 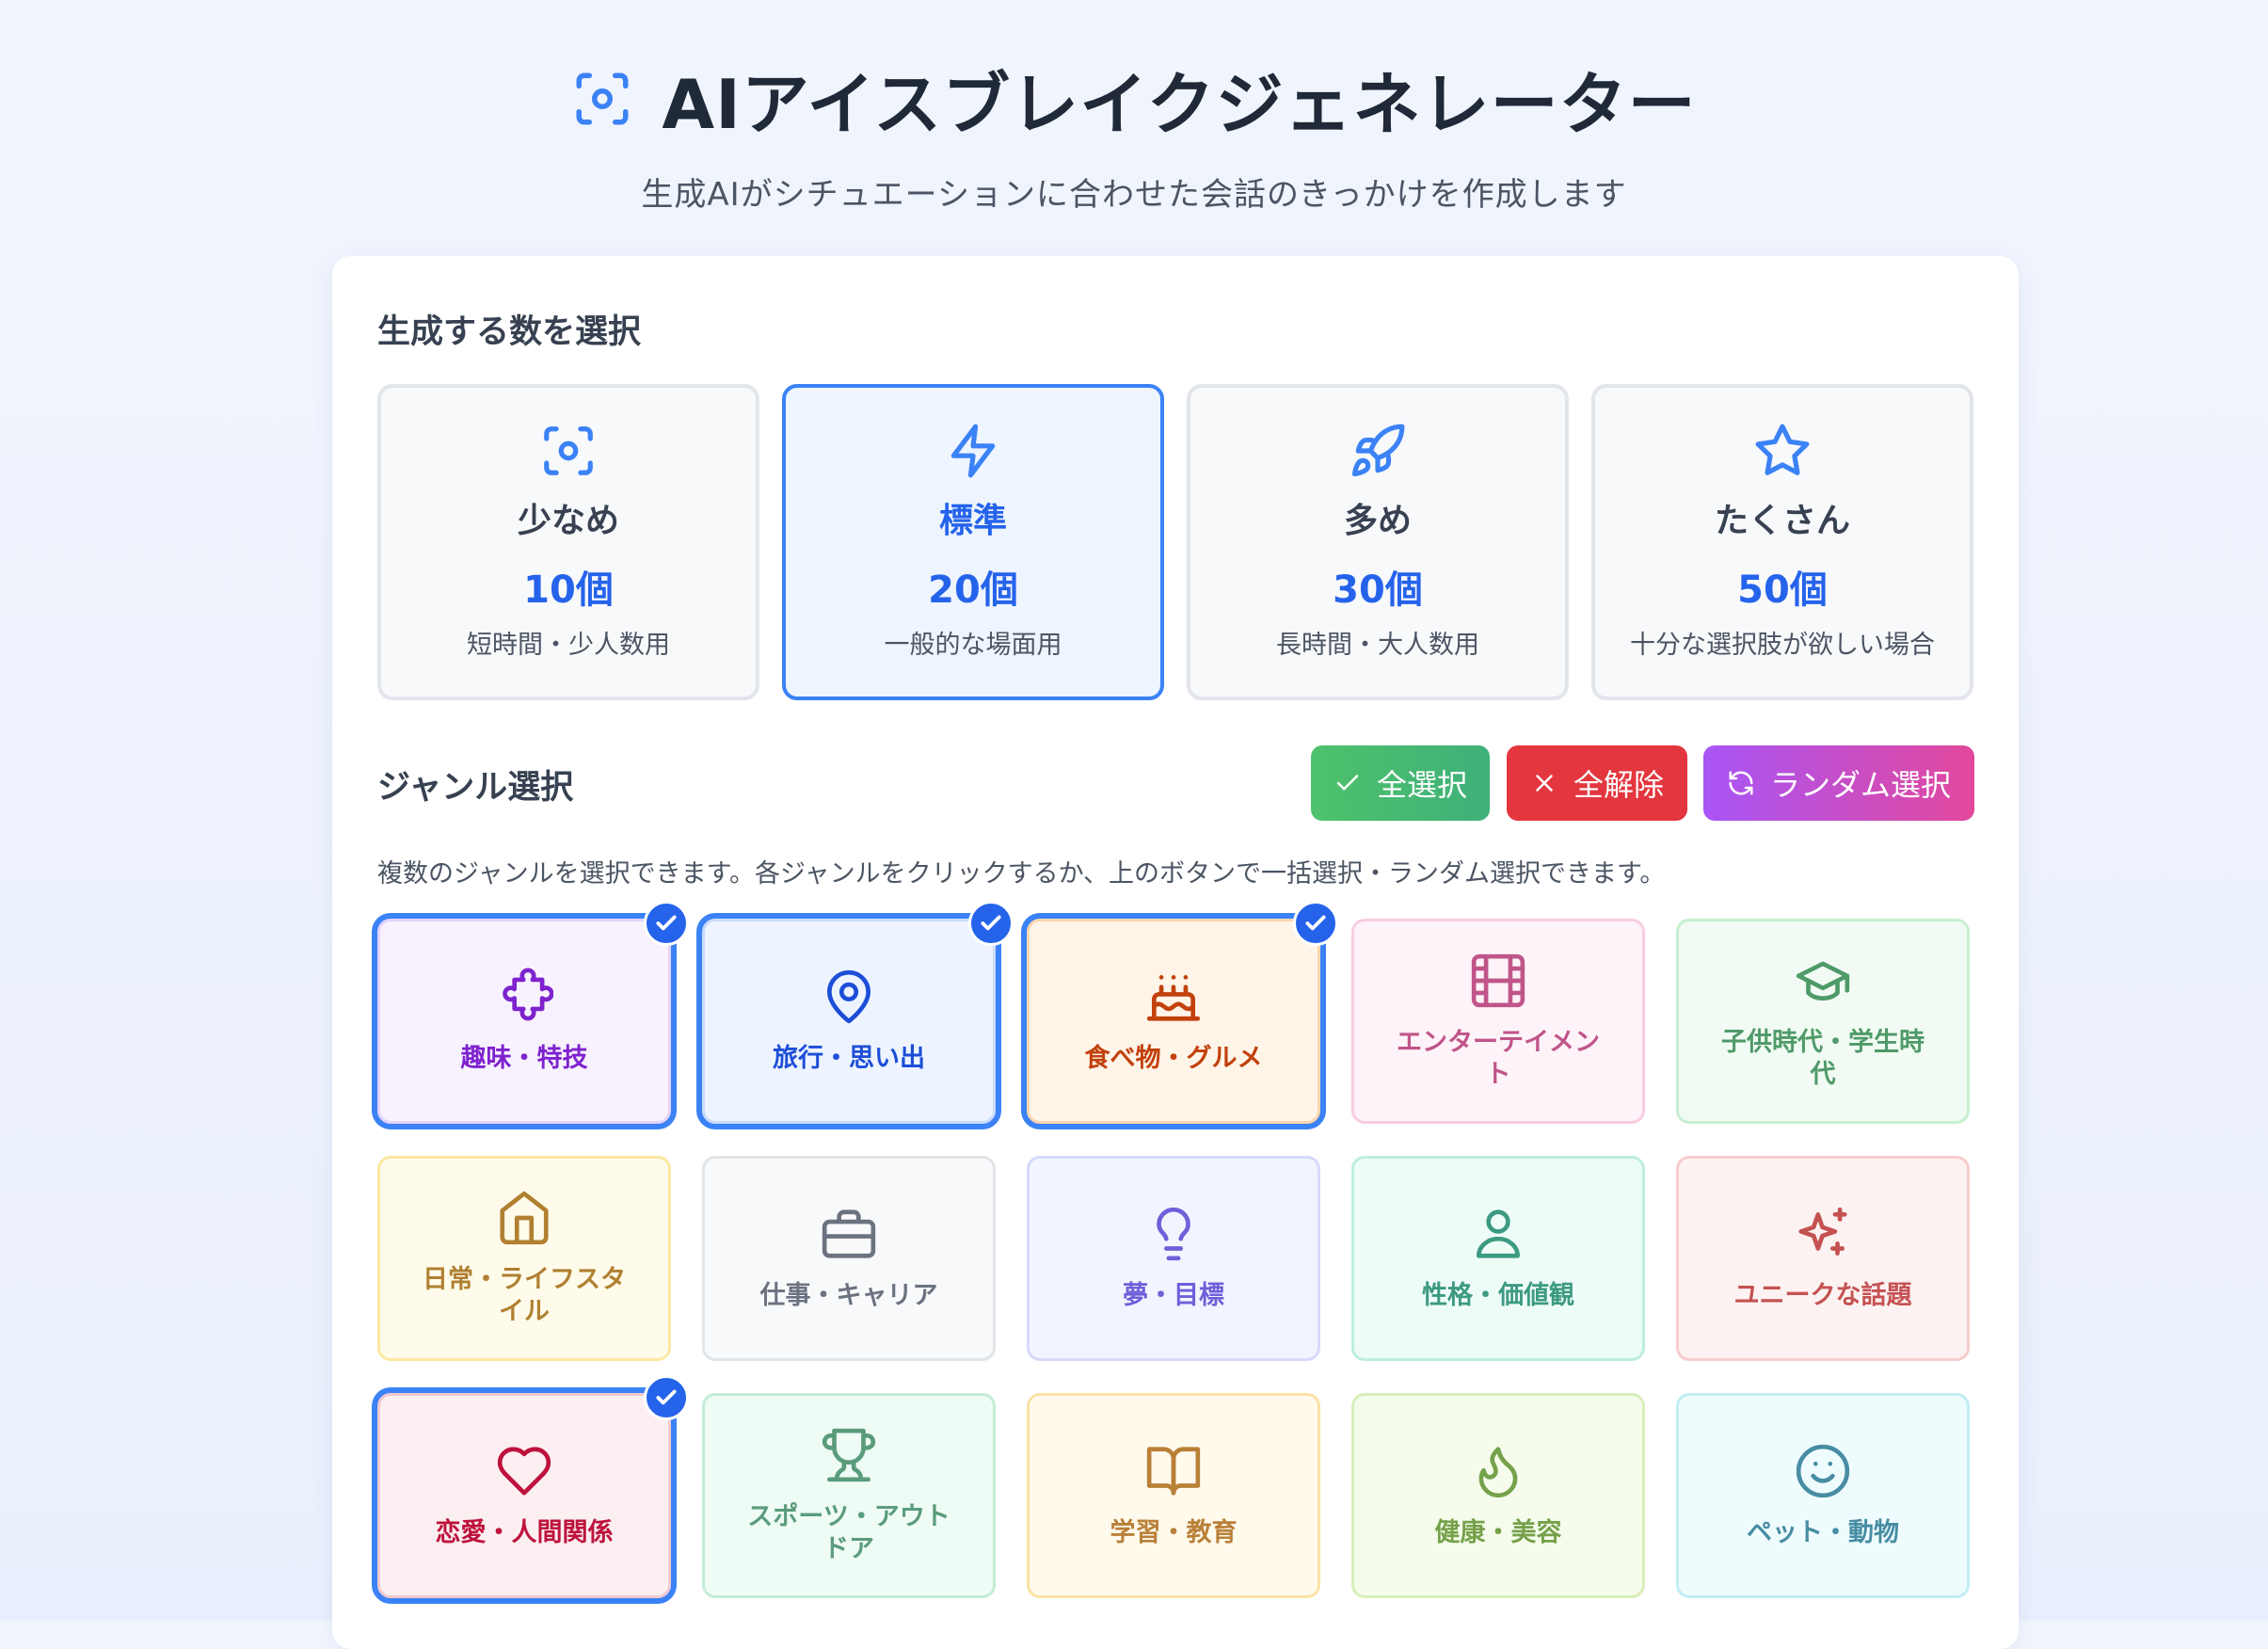 What do you see at coordinates (1173, 1234) in the screenshot?
I see `lightbulb-icon` at bounding box center [1173, 1234].